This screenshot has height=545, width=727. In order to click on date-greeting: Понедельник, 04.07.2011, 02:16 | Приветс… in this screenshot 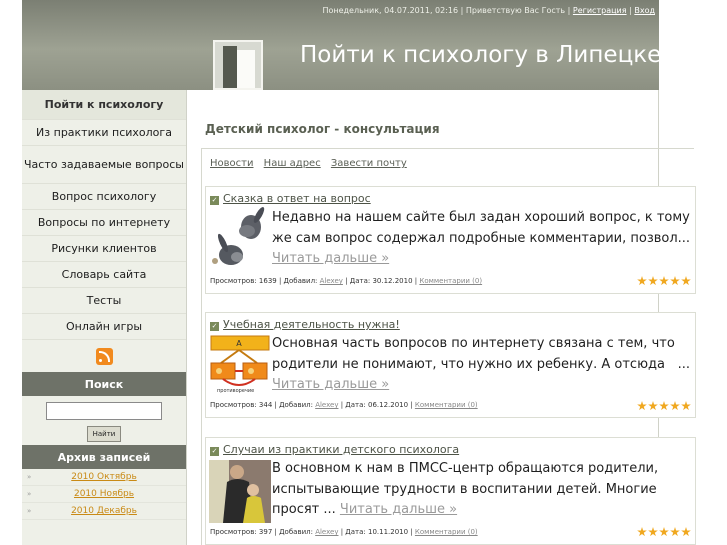, I will do `click(447, 10)`.